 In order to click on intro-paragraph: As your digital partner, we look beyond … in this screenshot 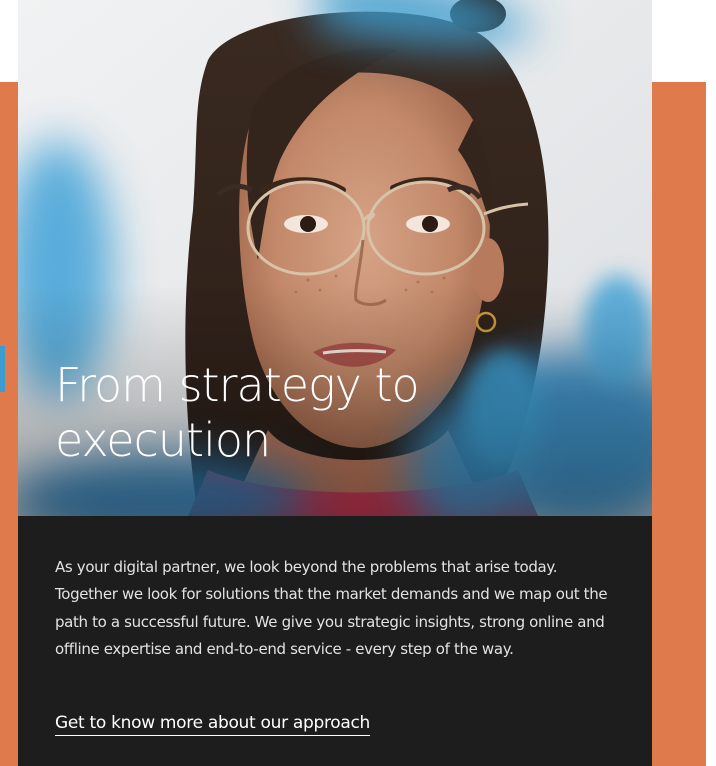, I will do `click(331, 608)`.